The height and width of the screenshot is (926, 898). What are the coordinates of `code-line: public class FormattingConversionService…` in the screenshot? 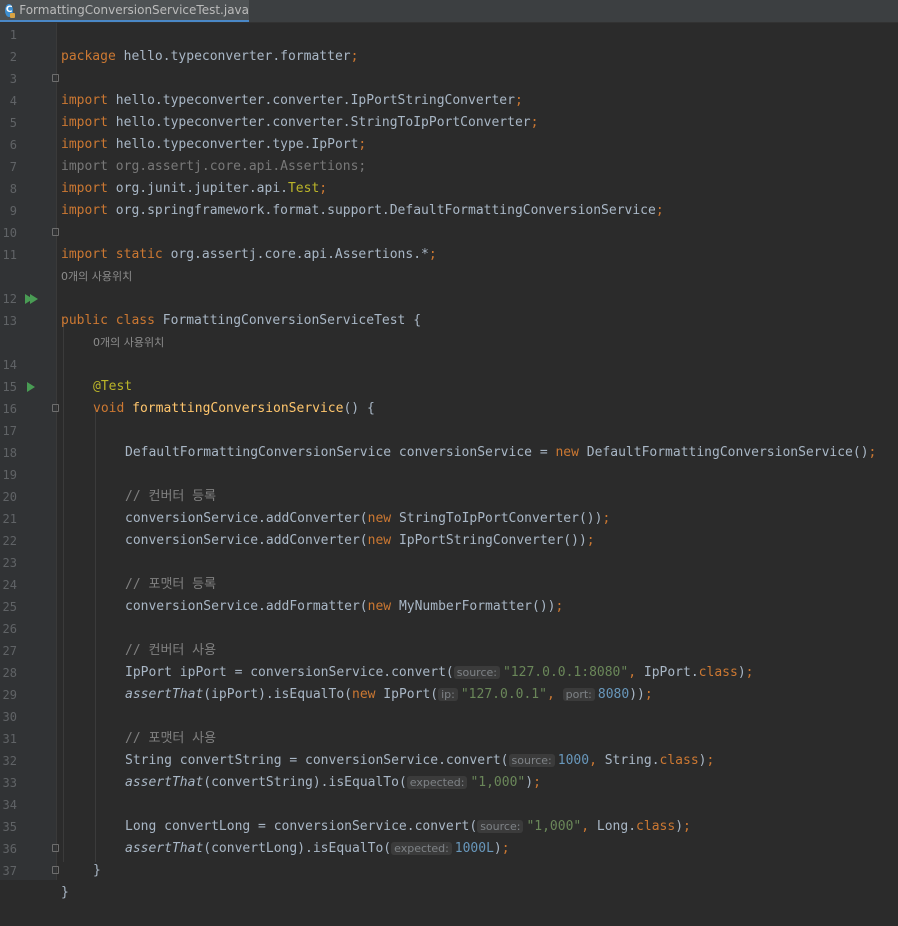 It's located at (241, 320).